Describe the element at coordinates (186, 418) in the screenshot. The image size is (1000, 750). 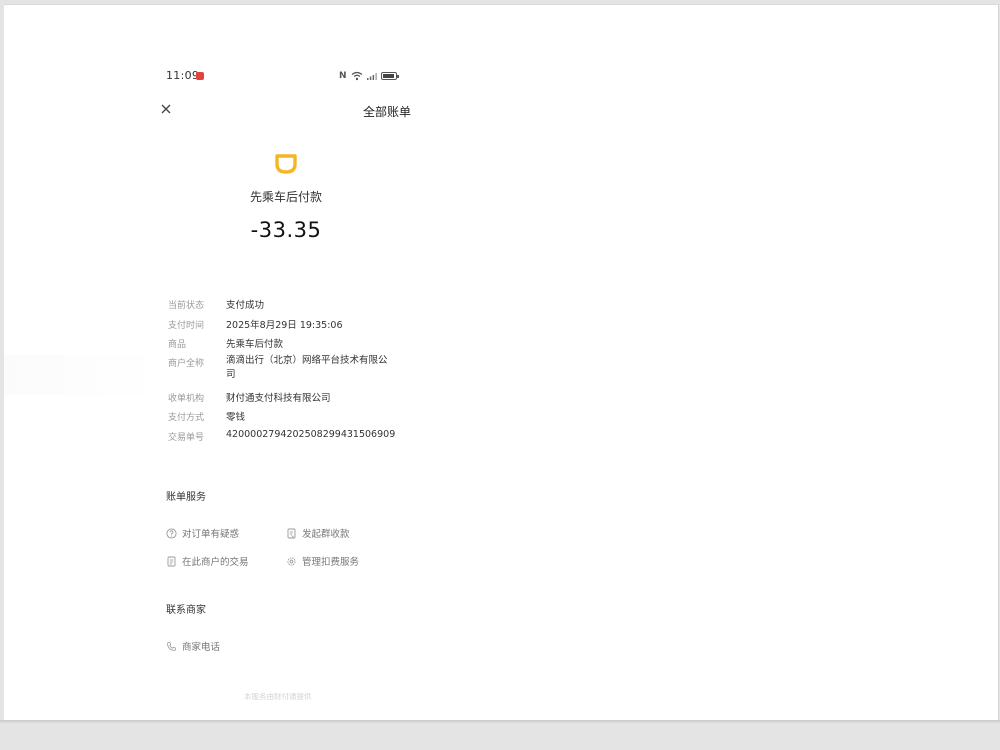
I see `detail-label-pay-method: 支付方式` at that location.